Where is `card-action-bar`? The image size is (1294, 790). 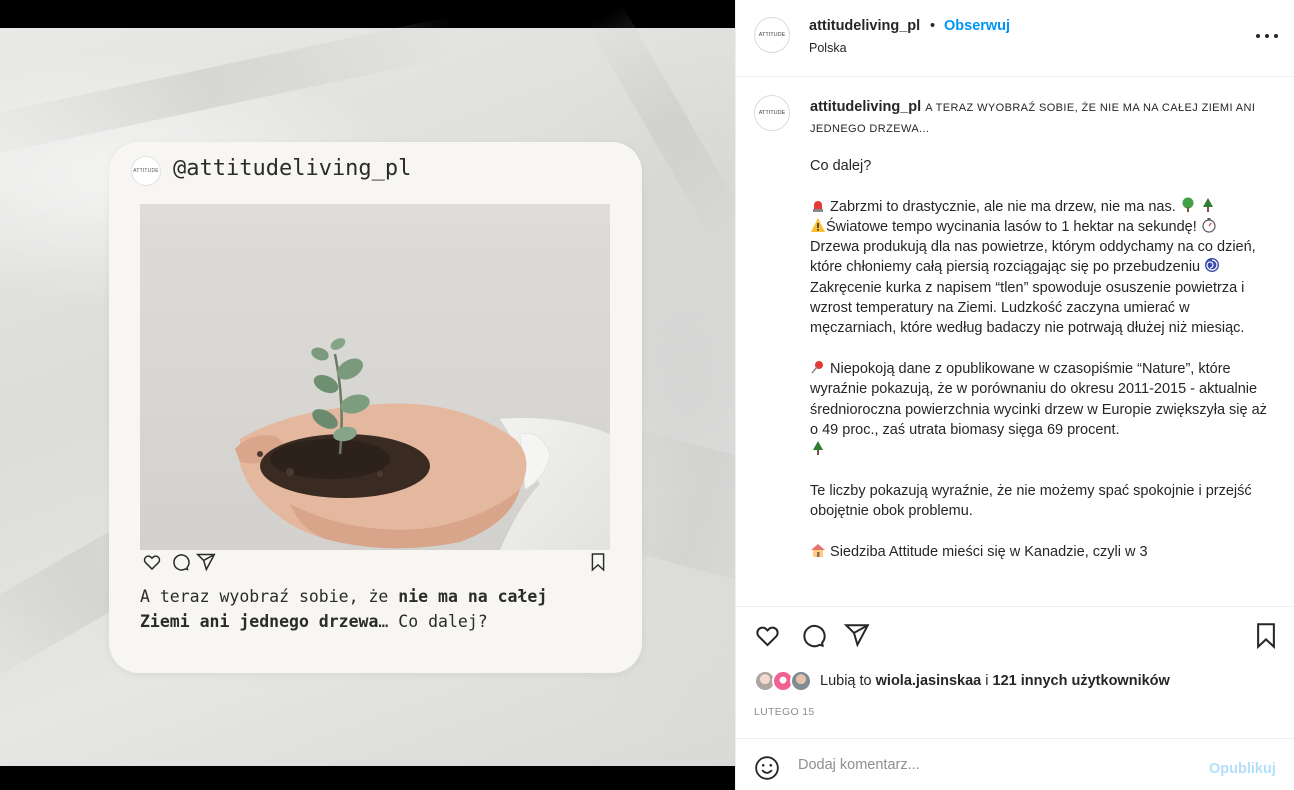 card-action-bar is located at coordinates (375, 563).